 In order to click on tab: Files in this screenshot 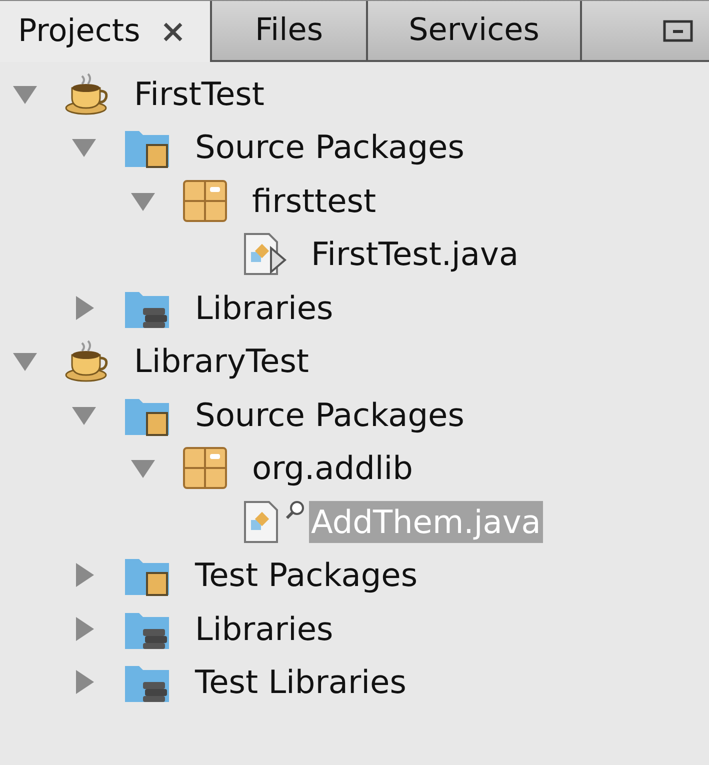, I will do `click(290, 31)`.